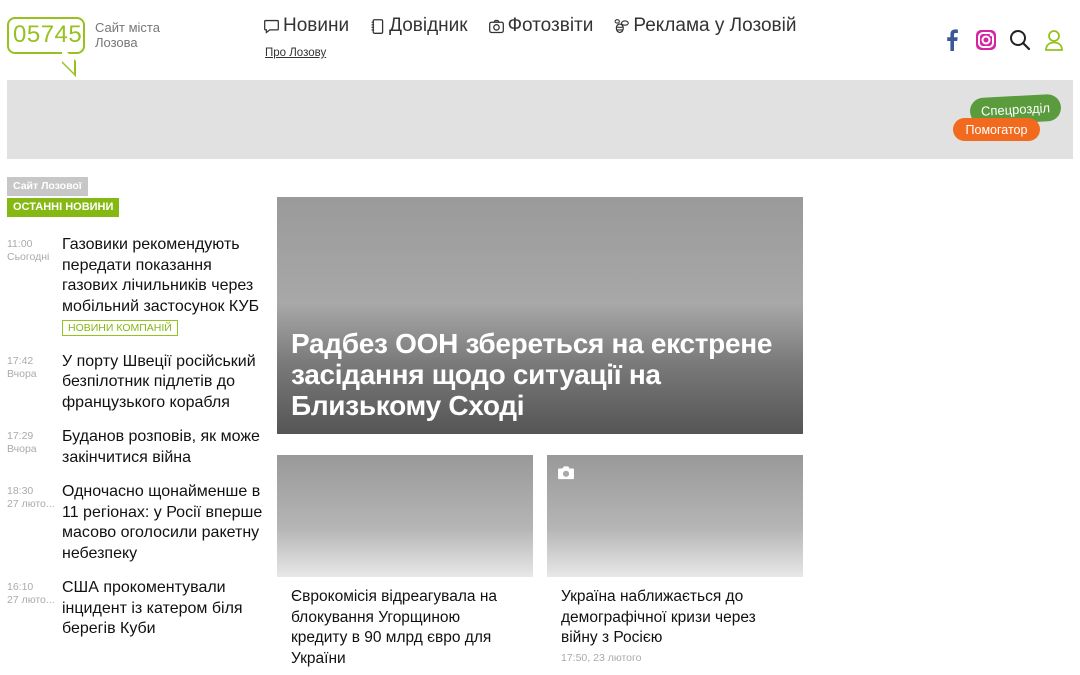 The height and width of the screenshot is (675, 1080). Describe the element at coordinates (20, 360) in the screenshot. I see `news-time-hour: 17:42` at that location.